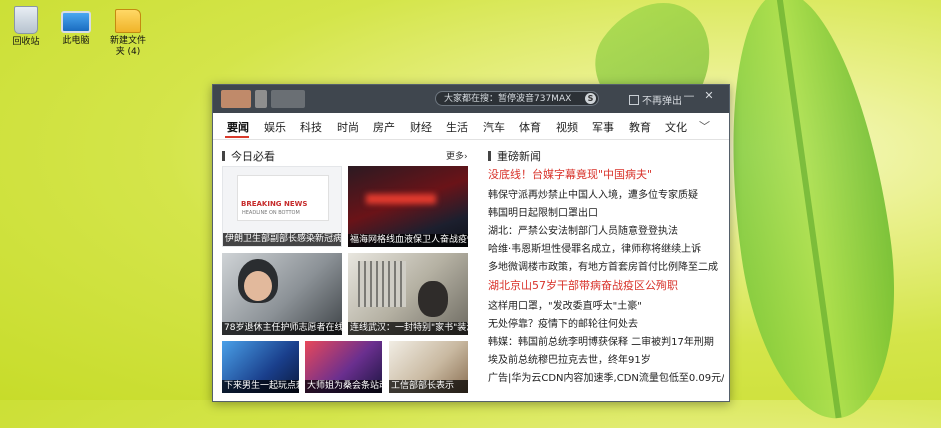 The height and width of the screenshot is (428, 941). Describe the element at coordinates (260, 386) in the screenshot. I see `tile-caption: 下来男生一起玩点刺` at that location.